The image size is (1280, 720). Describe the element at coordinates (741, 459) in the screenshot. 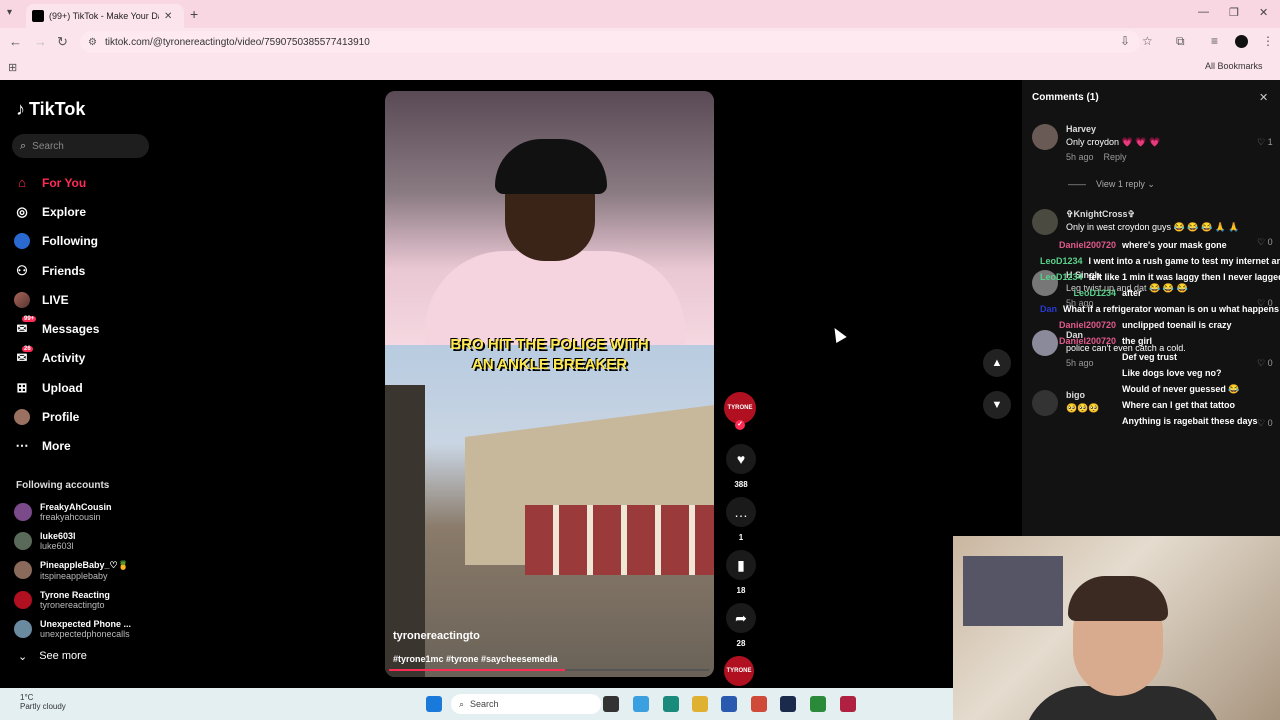

I see `heart-icon: ♥` at that location.